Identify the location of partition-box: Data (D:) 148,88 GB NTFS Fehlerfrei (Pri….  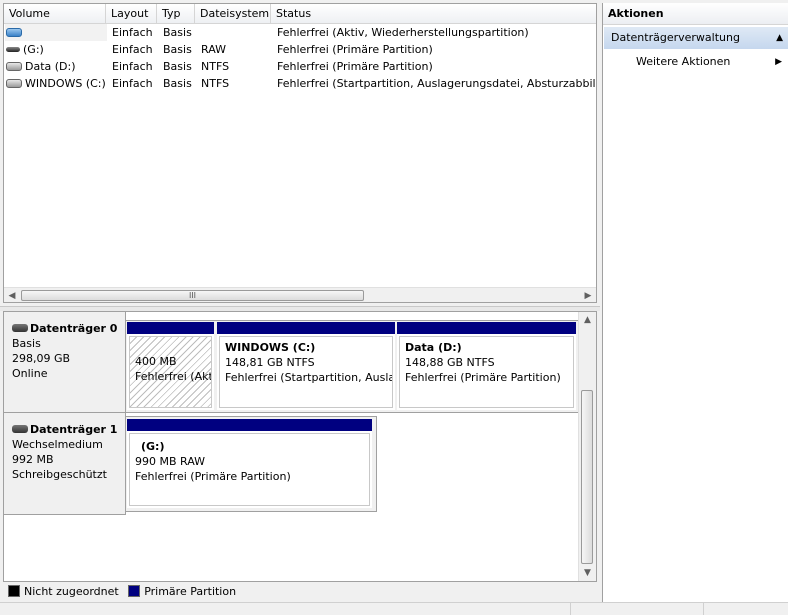
(486, 372).